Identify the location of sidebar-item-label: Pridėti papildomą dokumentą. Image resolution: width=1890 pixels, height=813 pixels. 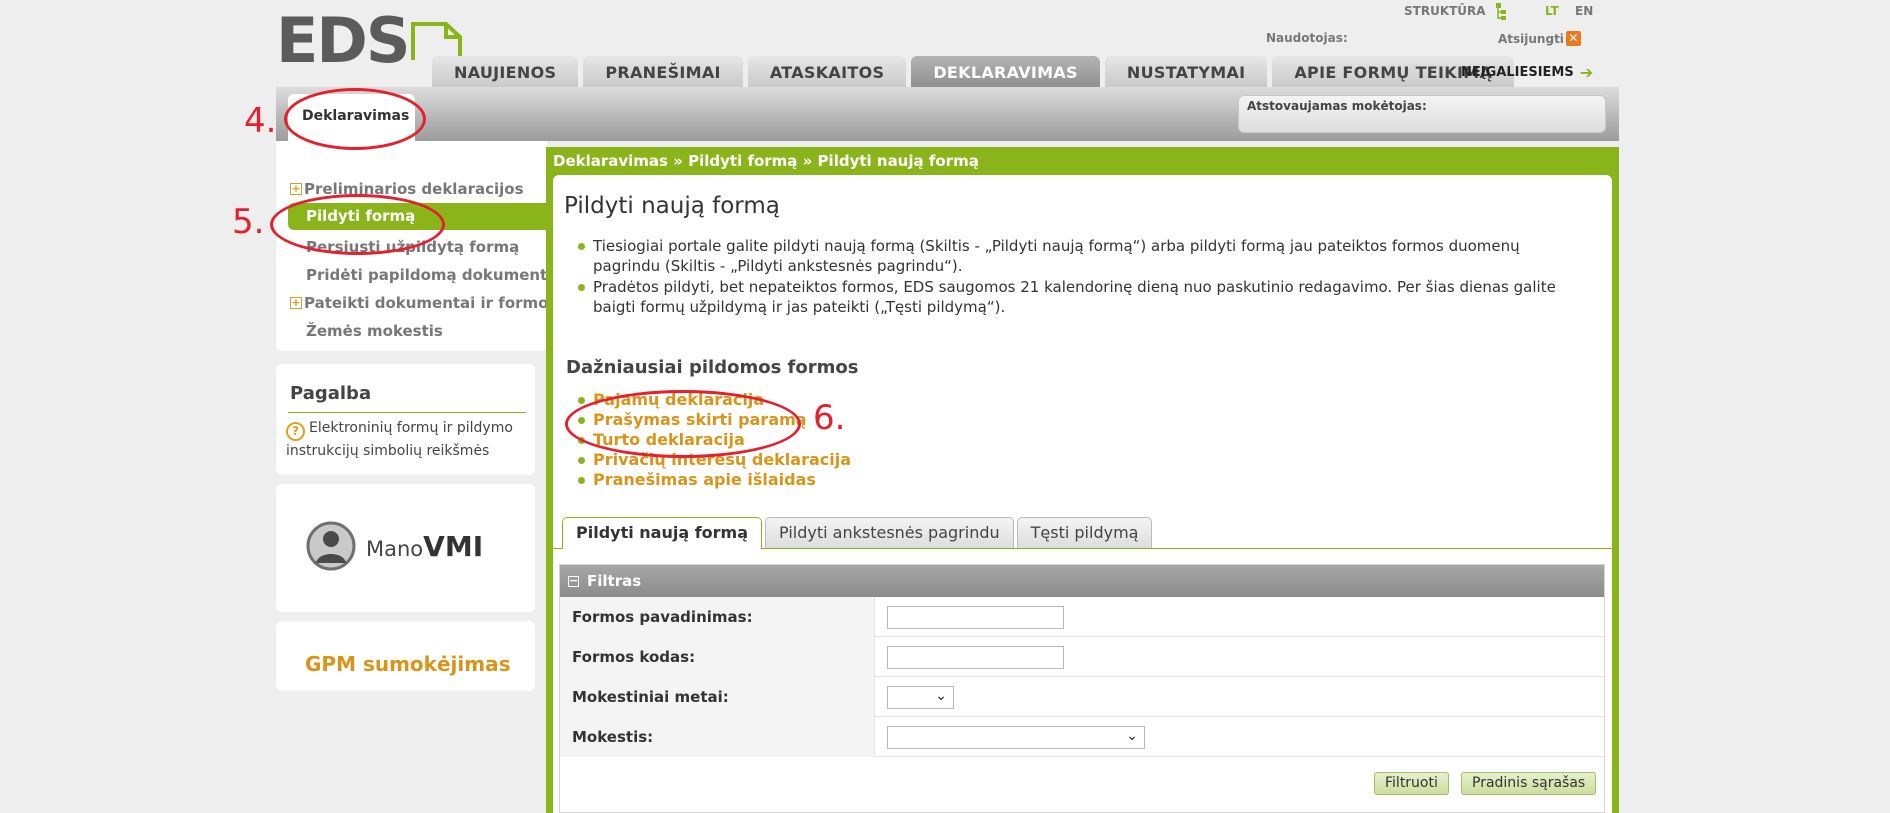
(432, 275).